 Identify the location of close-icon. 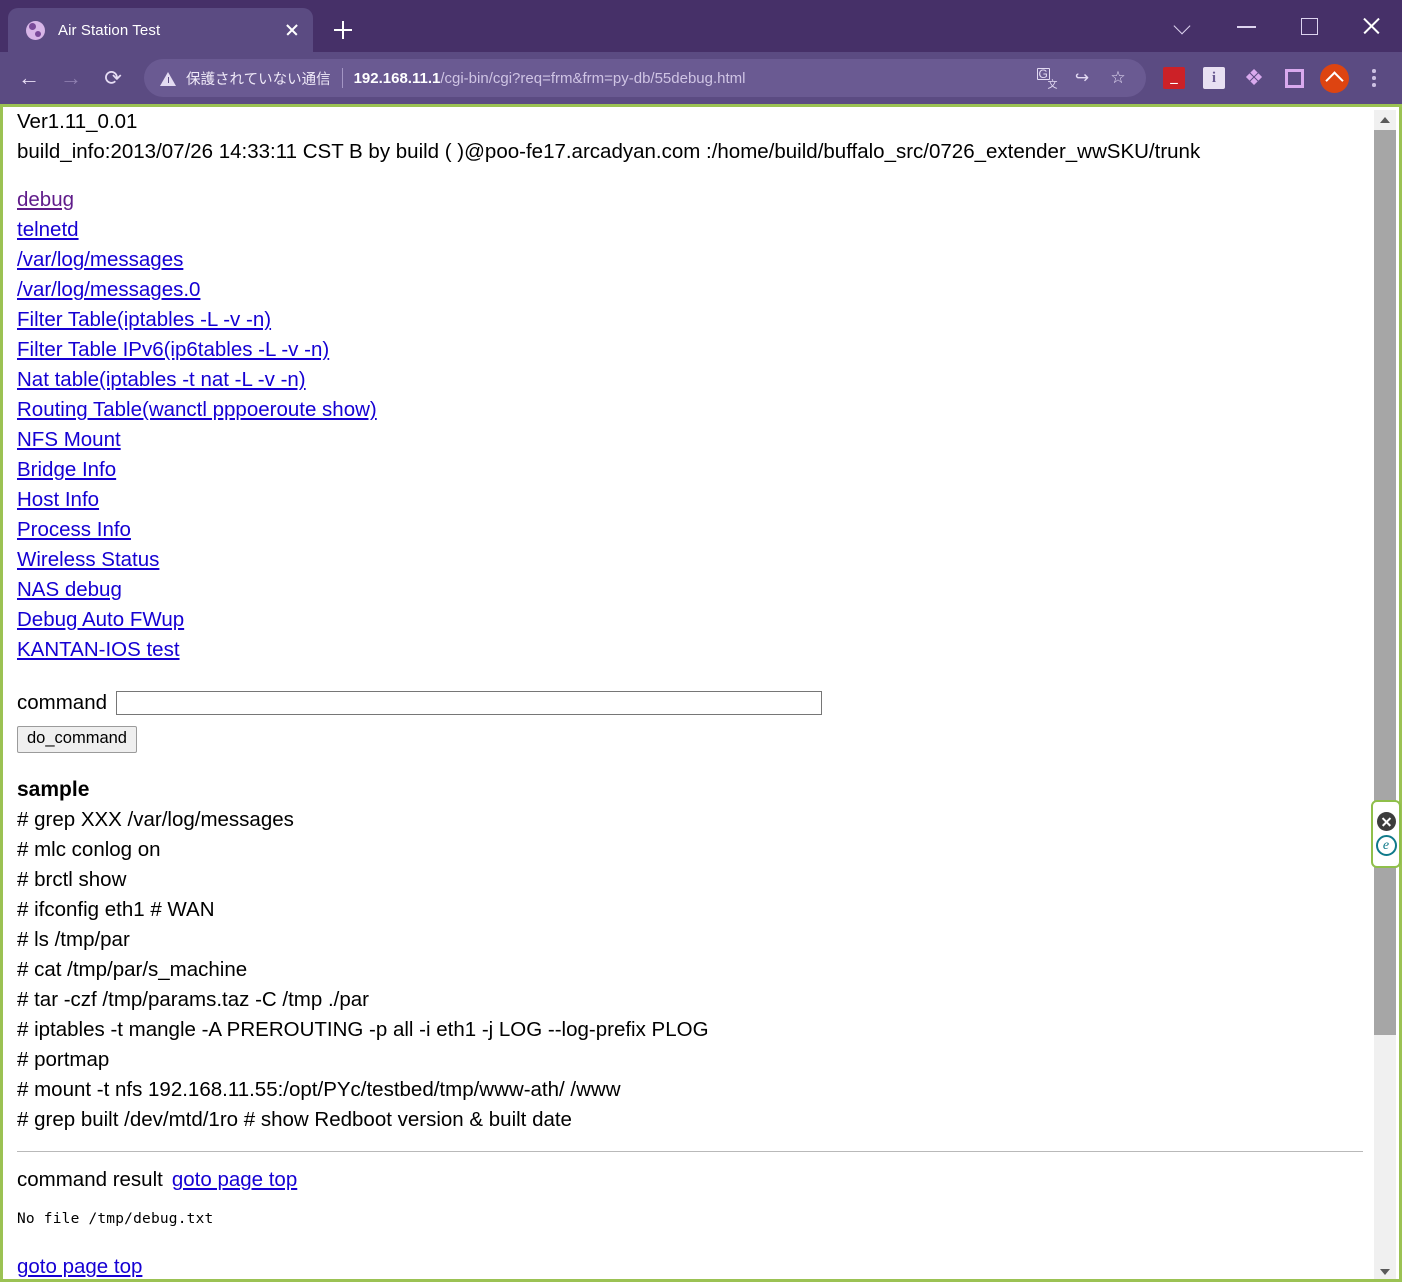
(1386, 821).